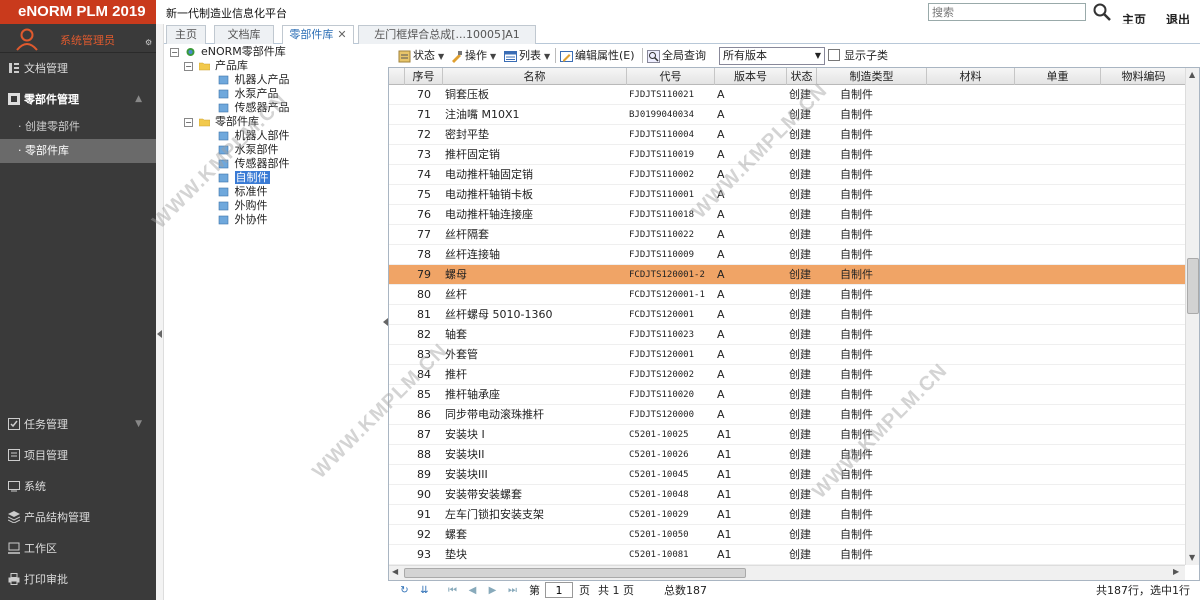  What do you see at coordinates (243, 220) in the screenshot?
I see `tree-node: 外协件` at bounding box center [243, 220].